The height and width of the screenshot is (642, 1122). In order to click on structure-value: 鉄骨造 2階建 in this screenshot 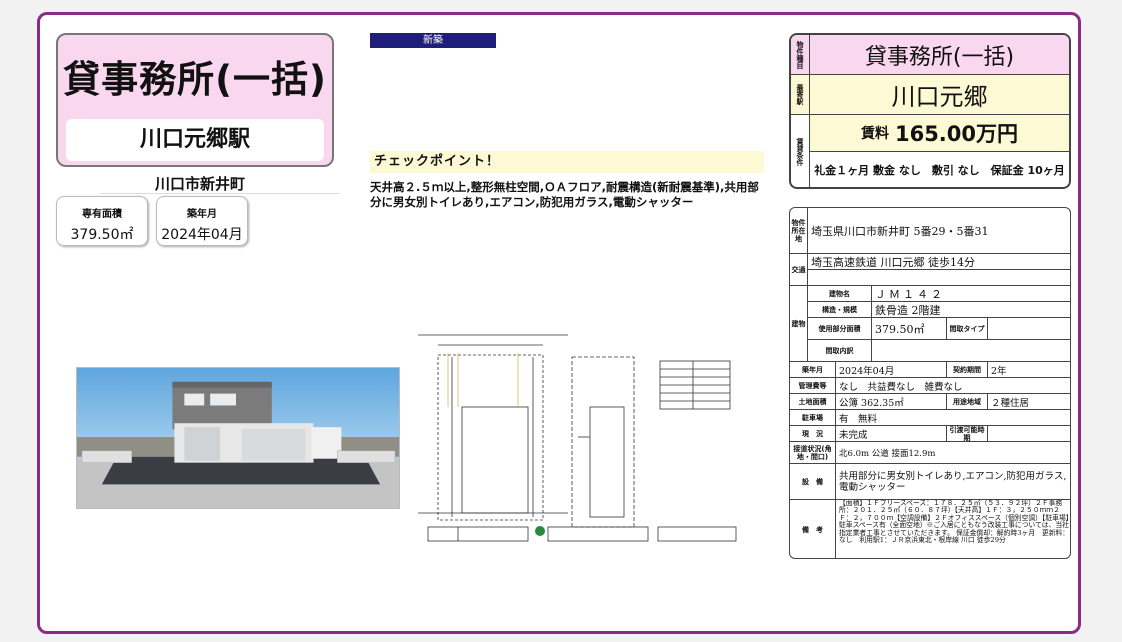, I will do `click(971, 310)`.